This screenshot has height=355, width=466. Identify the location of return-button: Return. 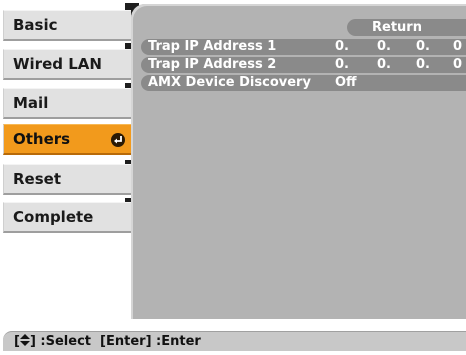
(406, 27).